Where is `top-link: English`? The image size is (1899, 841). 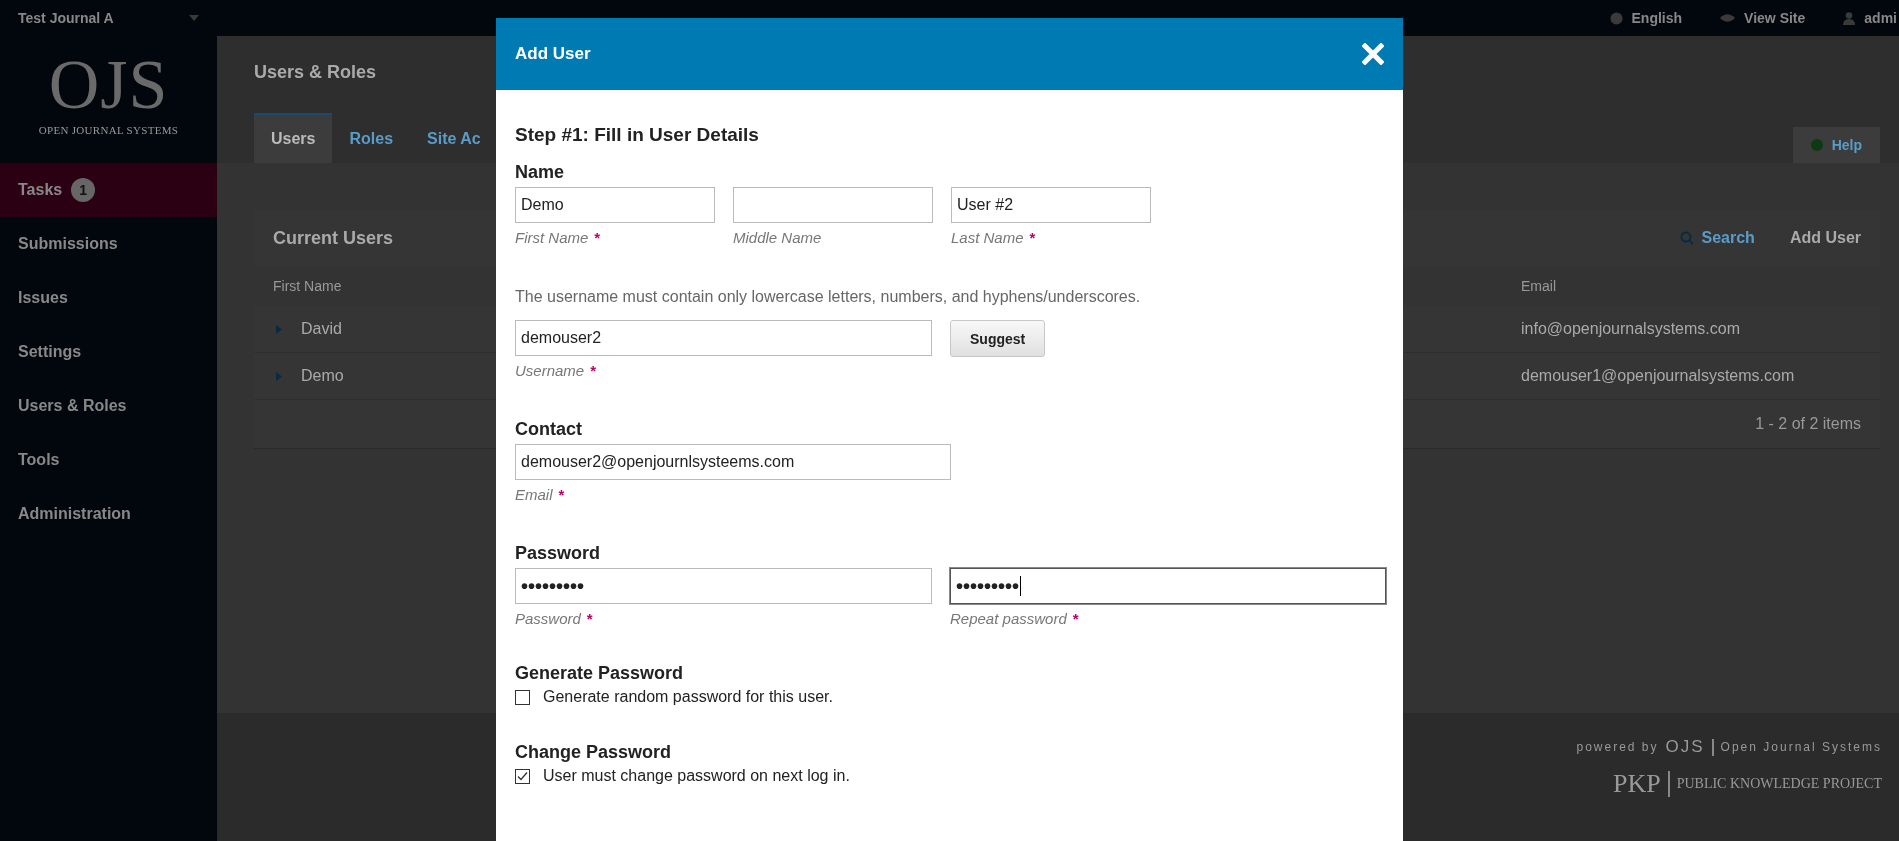
top-link: English is located at coordinates (1646, 18).